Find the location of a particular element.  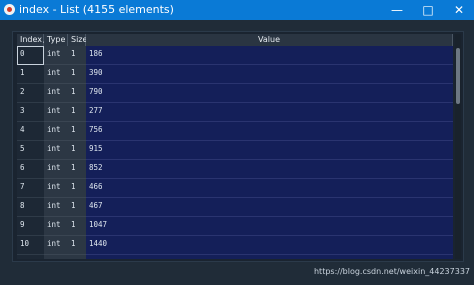

table-row: 3 int 1 277 is located at coordinates (235, 112).